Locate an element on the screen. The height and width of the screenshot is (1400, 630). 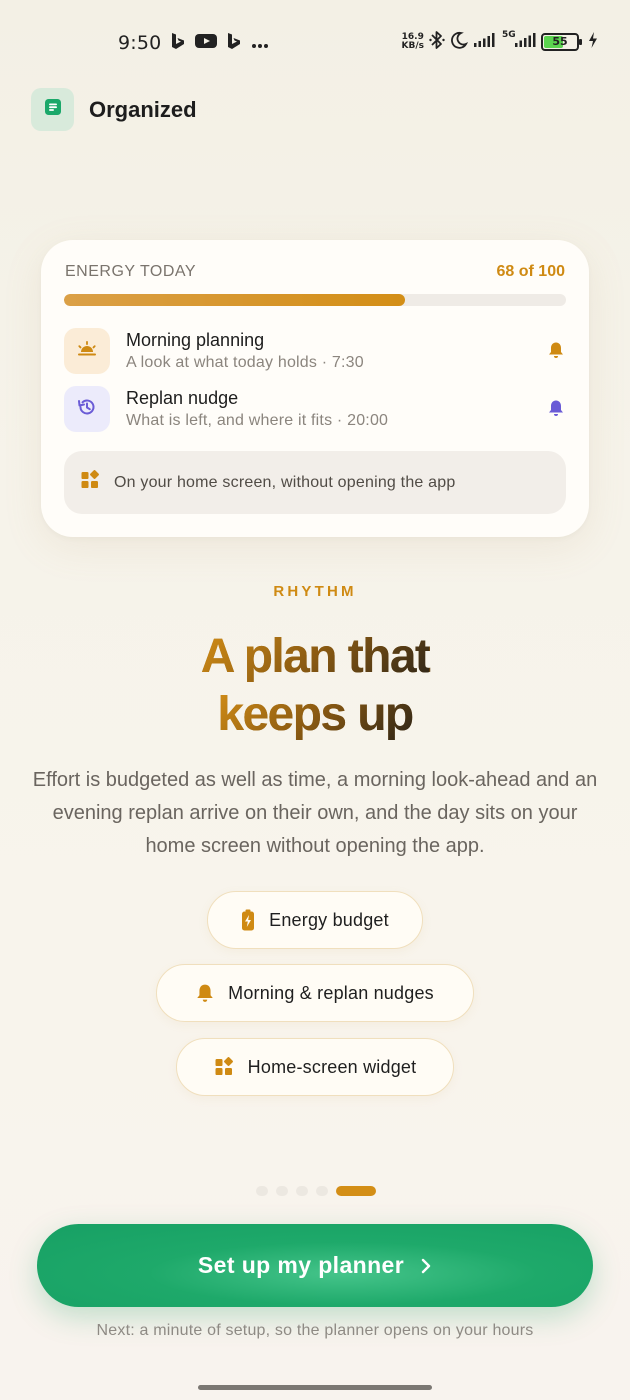
energy-count: 68 of 100 is located at coordinates (530, 271).